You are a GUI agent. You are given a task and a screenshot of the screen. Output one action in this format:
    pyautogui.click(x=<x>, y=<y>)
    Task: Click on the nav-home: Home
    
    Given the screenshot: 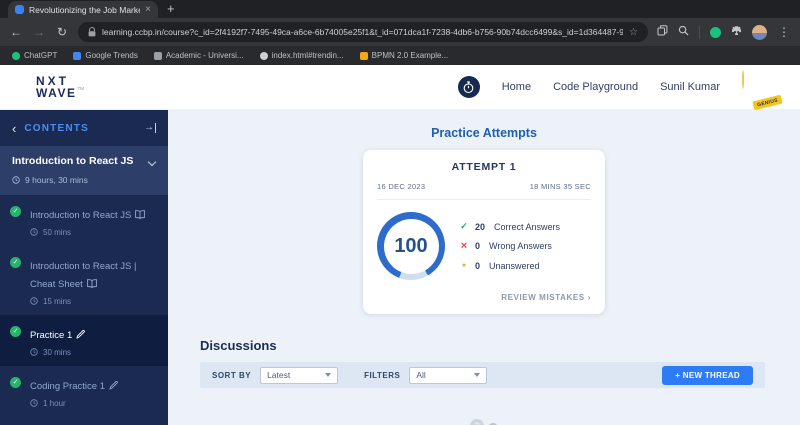 What is the action you would take?
    pyautogui.click(x=516, y=87)
    